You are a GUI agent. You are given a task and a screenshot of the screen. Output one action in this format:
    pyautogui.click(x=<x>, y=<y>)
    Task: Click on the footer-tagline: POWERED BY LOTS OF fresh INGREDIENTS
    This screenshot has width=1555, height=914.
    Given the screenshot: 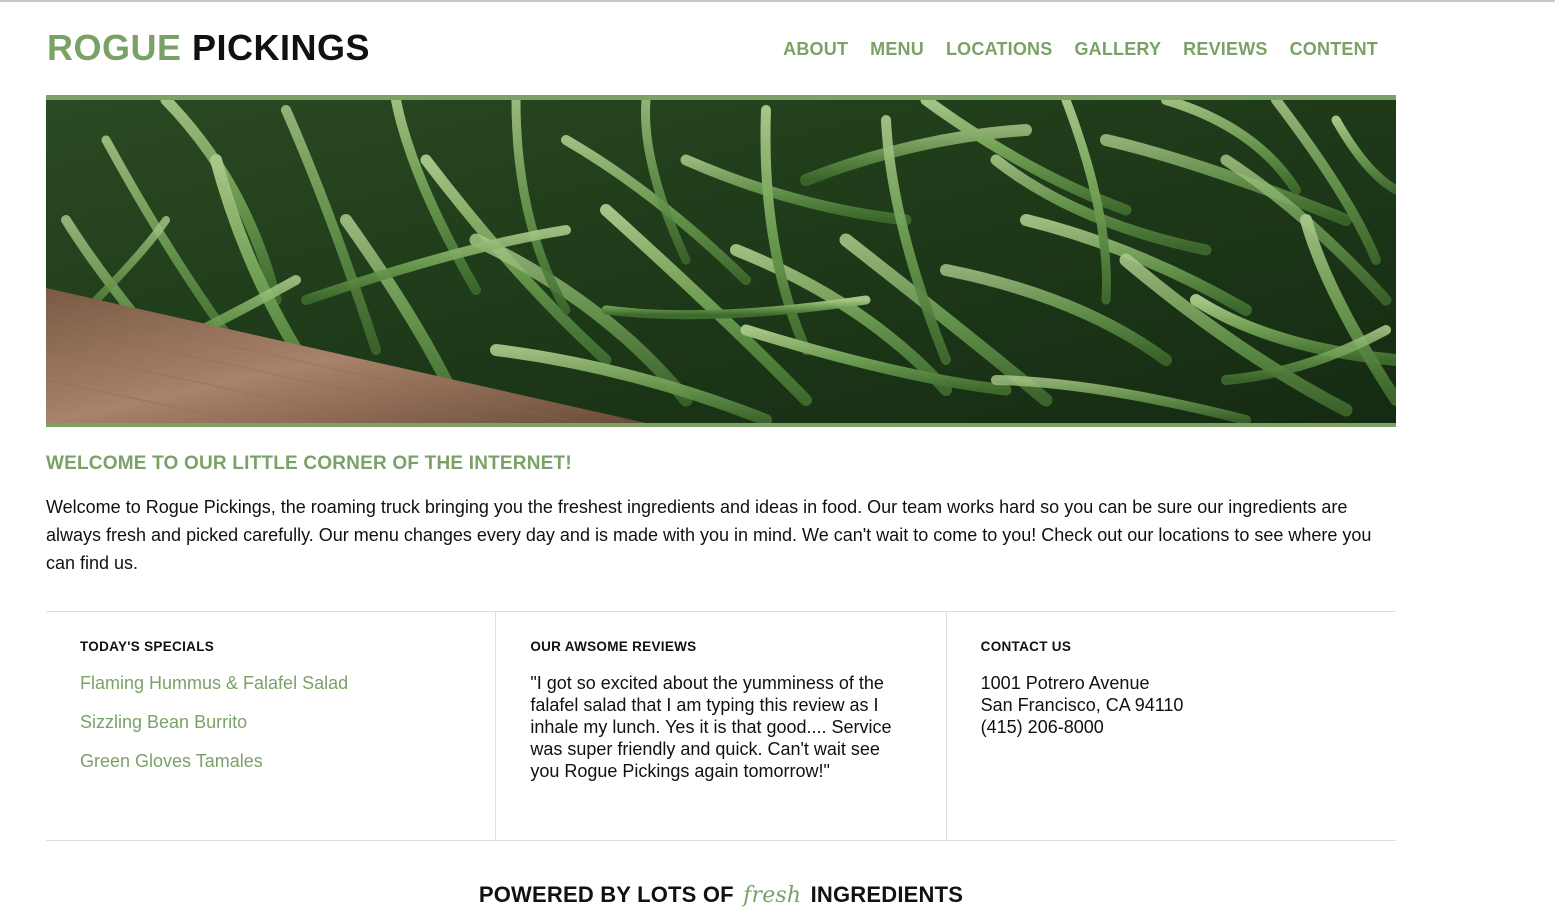 What is the action you would take?
    pyautogui.click(x=721, y=895)
    